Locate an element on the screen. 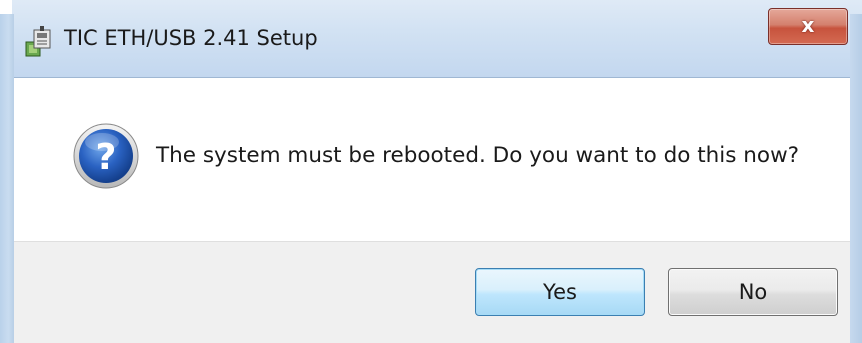 The width and height of the screenshot is (862, 343). installer-app-icon is located at coordinates (38, 41).